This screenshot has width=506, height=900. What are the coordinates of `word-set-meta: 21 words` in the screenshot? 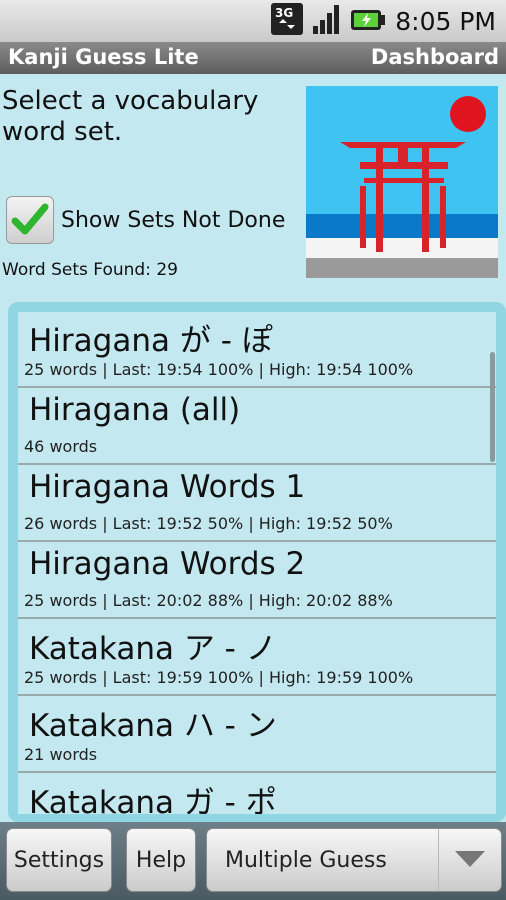 It's located at (61, 754).